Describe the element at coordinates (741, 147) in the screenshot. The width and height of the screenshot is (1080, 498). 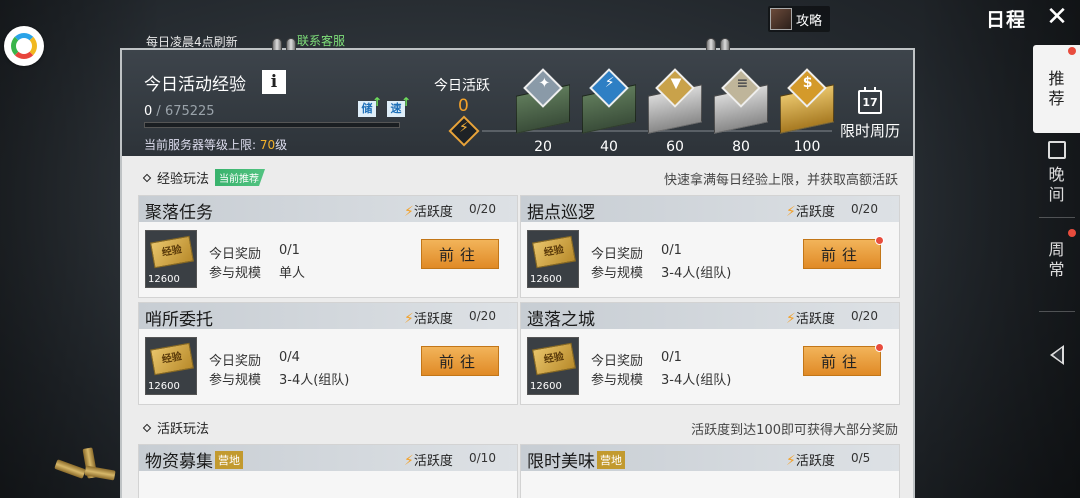
I see `milestone-value: 80` at that location.